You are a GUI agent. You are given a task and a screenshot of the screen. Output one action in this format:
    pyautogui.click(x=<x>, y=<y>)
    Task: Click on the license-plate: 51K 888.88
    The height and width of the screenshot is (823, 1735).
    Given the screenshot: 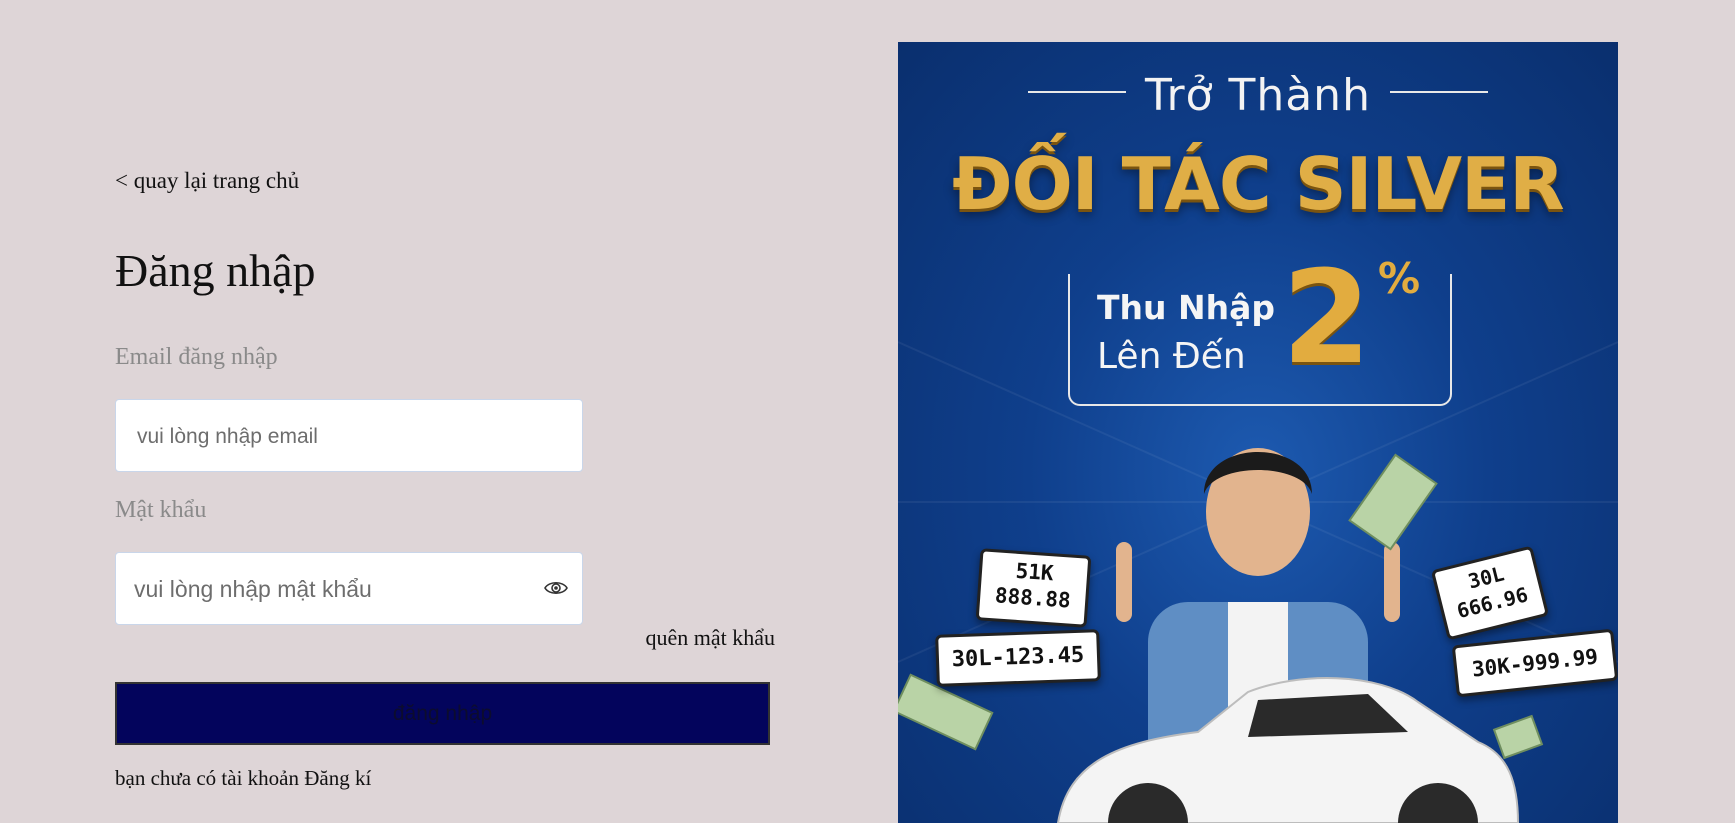 What is the action you would take?
    pyautogui.click(x=1033, y=588)
    